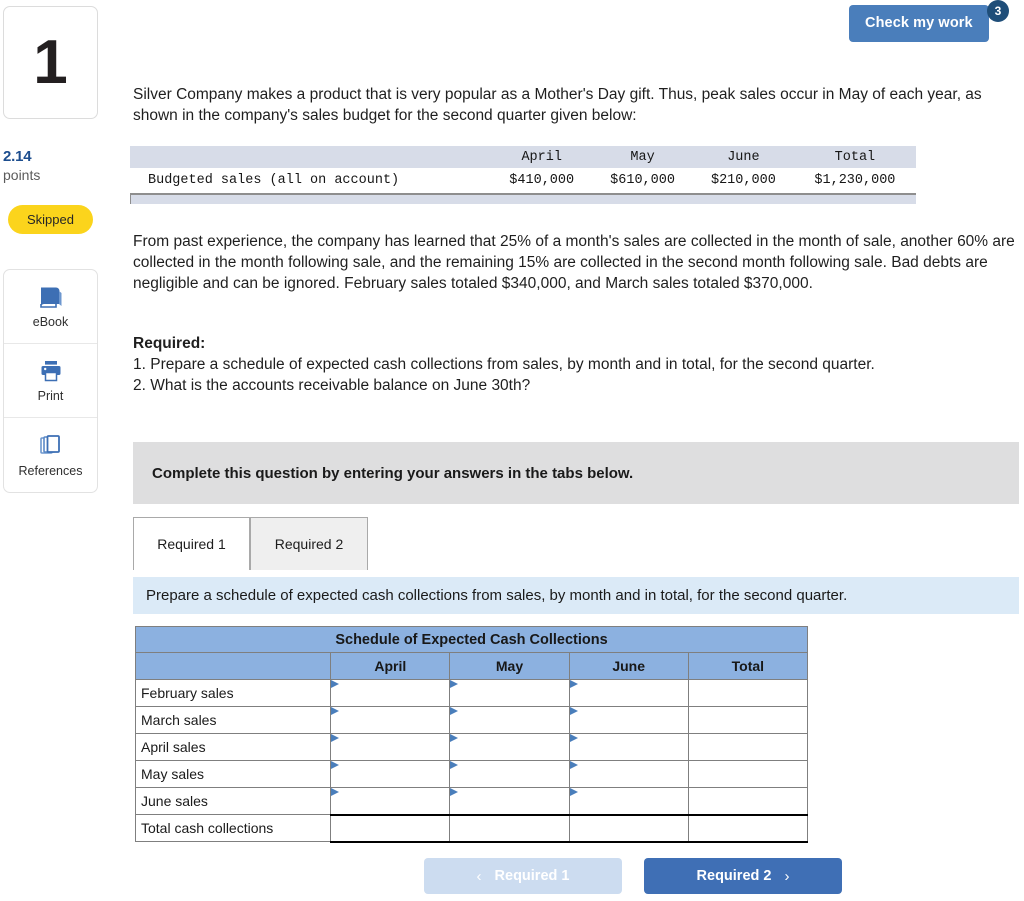 Image resolution: width=1024 pixels, height=901 pixels. What do you see at coordinates (743, 157) in the screenshot?
I see `budget-col-june: June` at bounding box center [743, 157].